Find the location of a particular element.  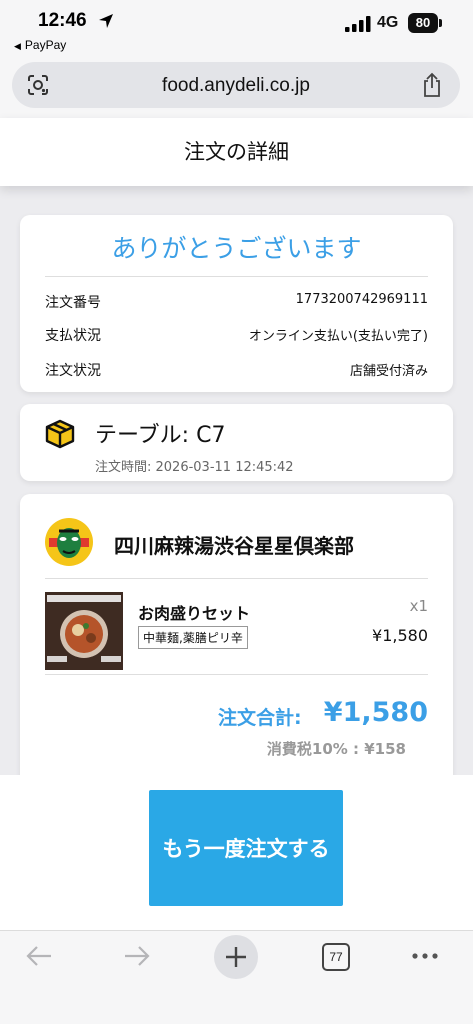

order-number-label: 注文番号 is located at coordinates (73, 303).